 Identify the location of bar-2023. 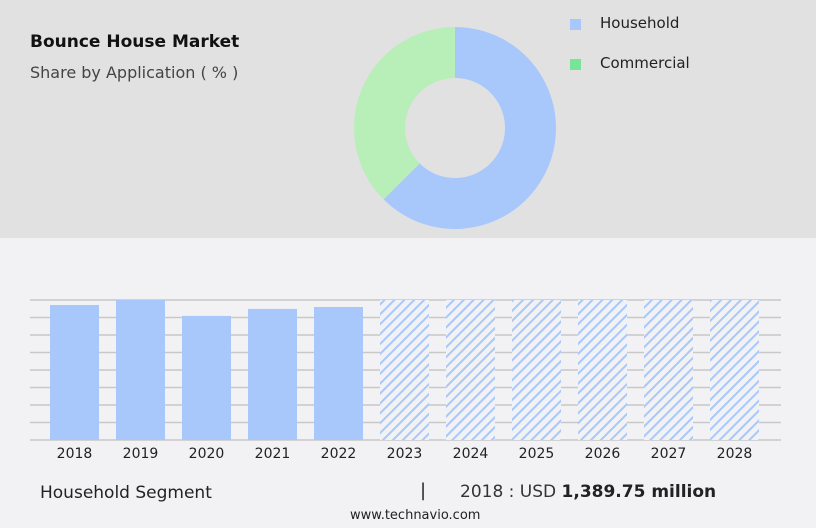
(404, 370).